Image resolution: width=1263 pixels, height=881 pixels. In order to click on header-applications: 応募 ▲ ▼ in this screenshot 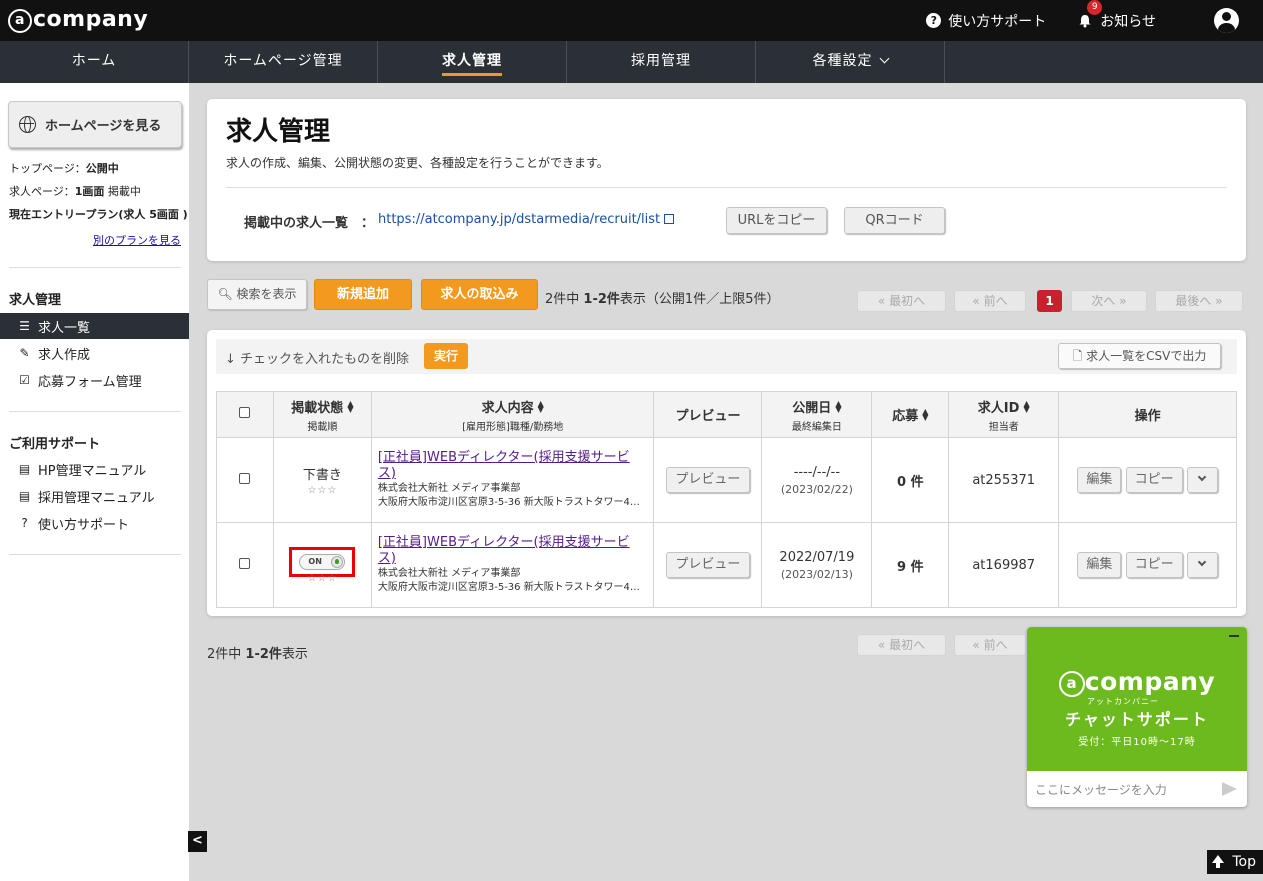, I will do `click(910, 414)`.